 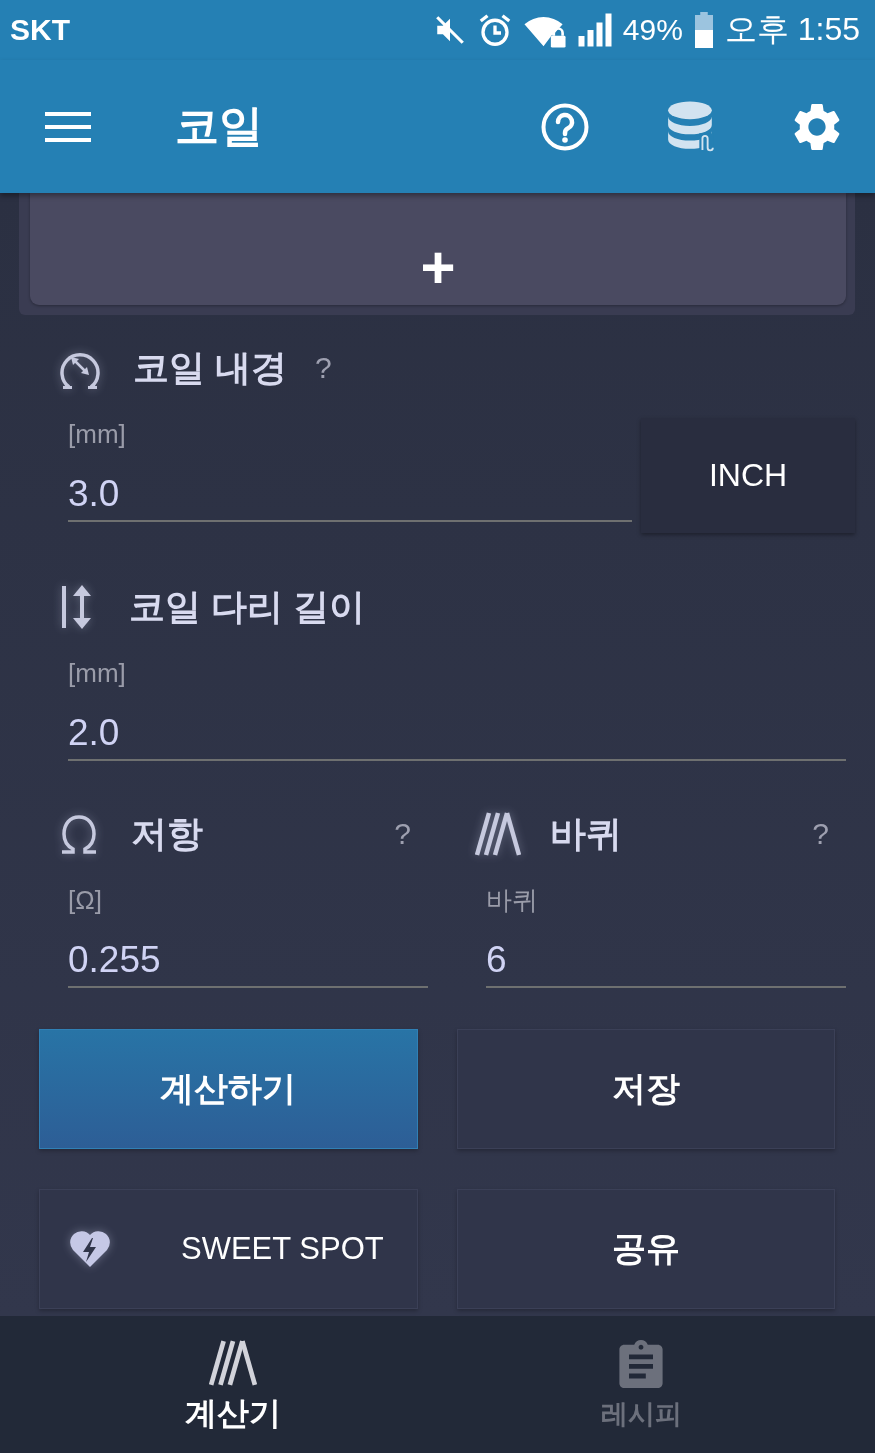 I want to click on calculate-button: 계산하기, so click(x=228, y=1089).